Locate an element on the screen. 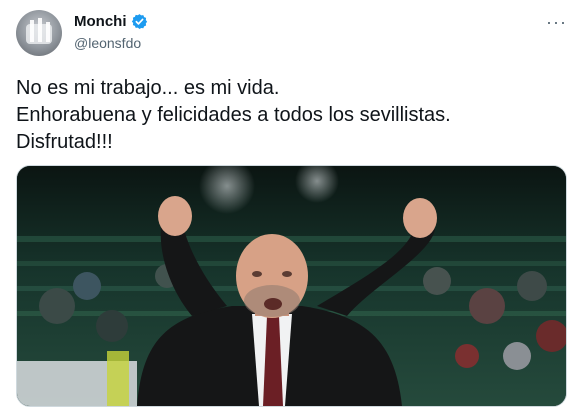 This screenshot has width=580, height=407. author-name: Monchi is located at coordinates (100, 21).